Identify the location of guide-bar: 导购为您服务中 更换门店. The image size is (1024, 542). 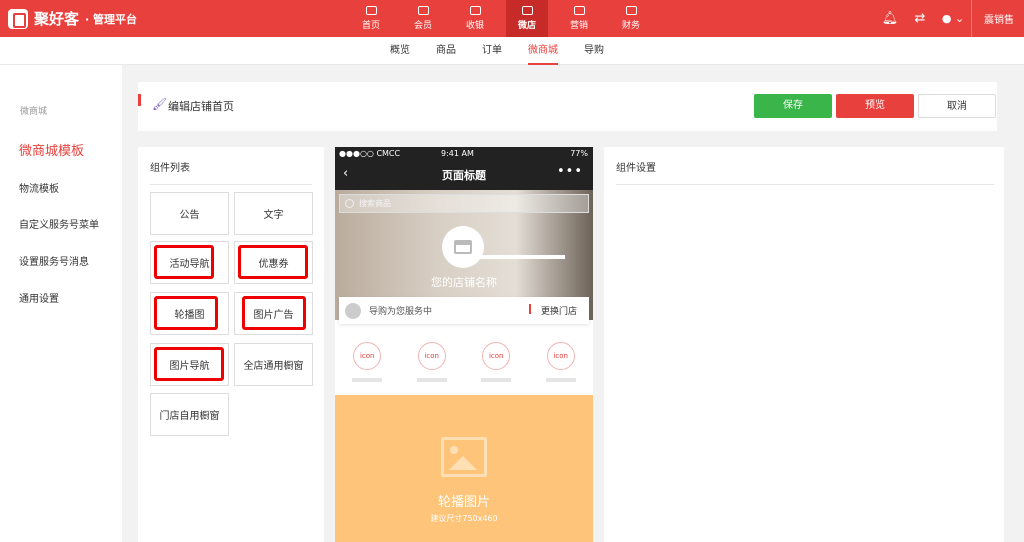
(464, 310).